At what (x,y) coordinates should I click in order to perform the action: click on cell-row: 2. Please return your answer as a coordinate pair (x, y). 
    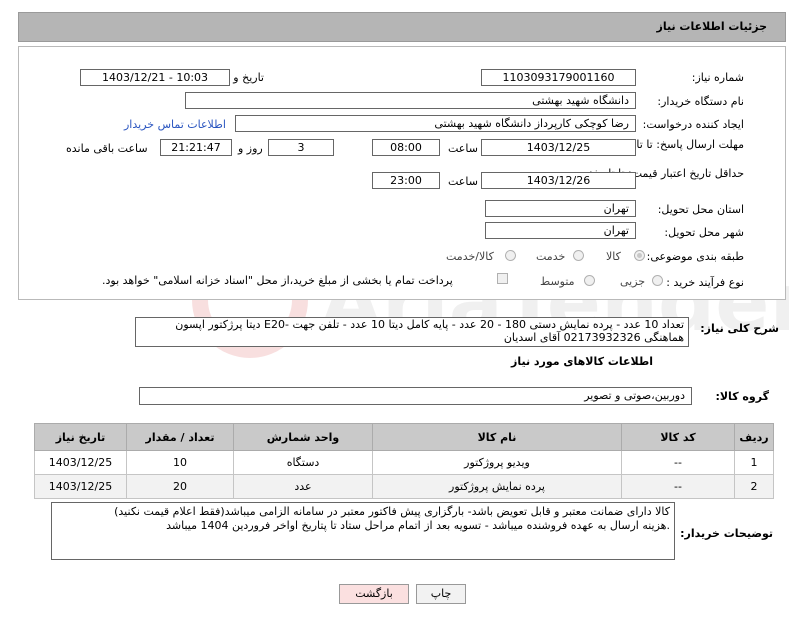
    Looking at the image, I should click on (754, 486).